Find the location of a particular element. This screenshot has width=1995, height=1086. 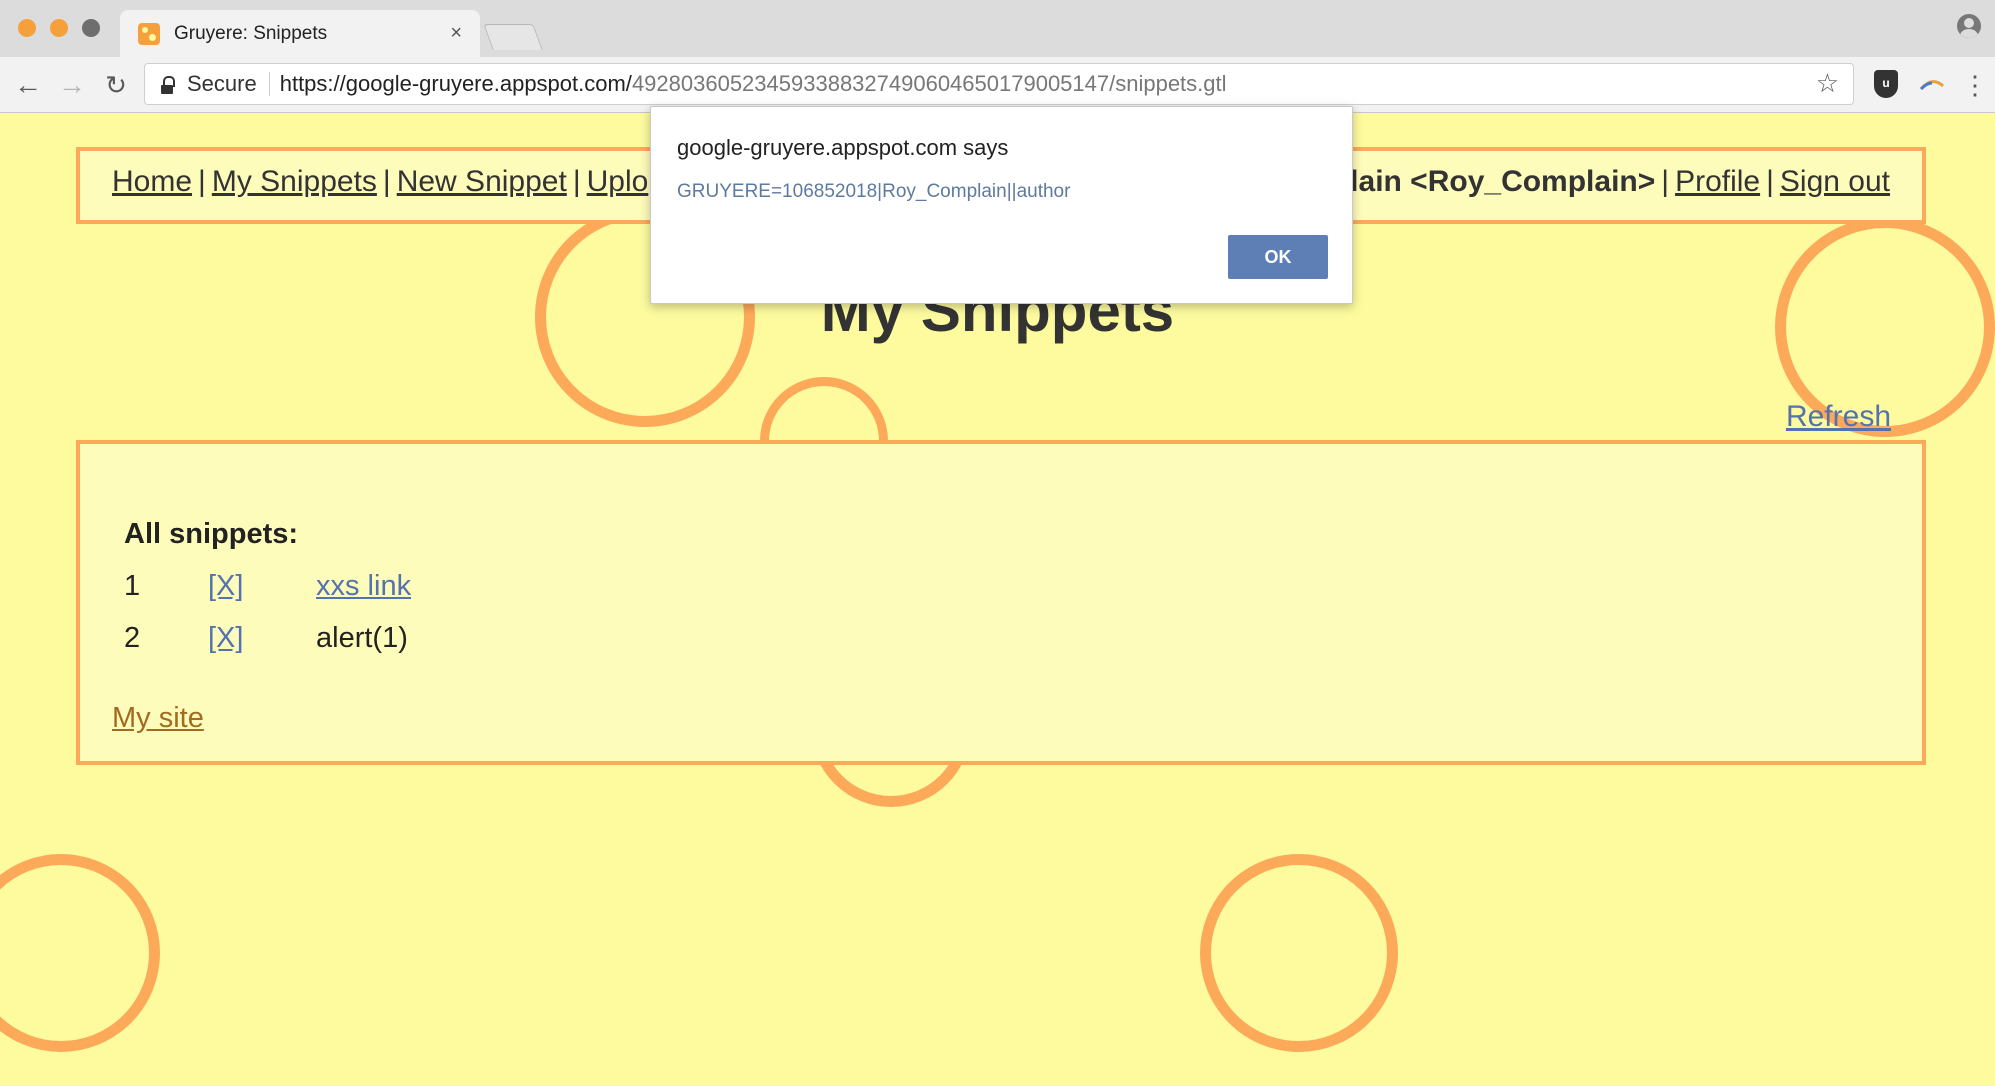

close-window-button is located at coordinates (27, 28).